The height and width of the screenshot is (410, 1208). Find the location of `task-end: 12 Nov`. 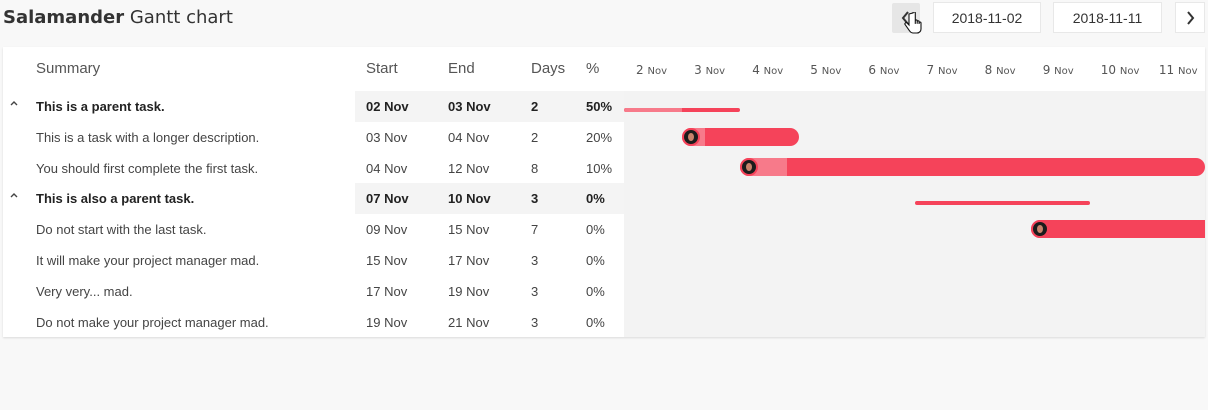

task-end: 12 Nov is located at coordinates (469, 168).